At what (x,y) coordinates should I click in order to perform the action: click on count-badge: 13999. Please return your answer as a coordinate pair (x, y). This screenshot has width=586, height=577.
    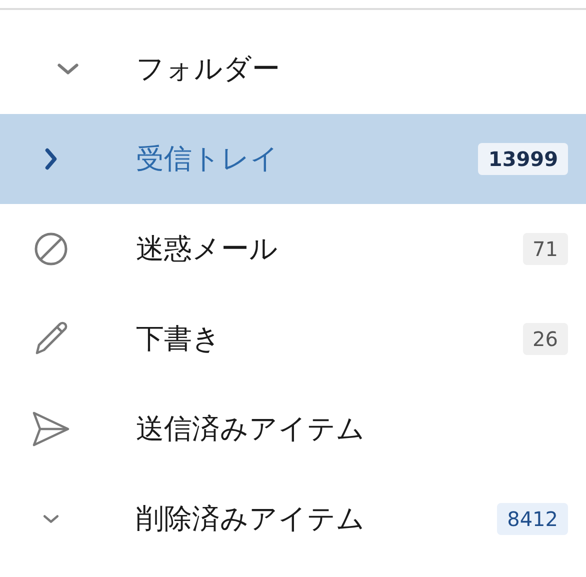
    Looking at the image, I should click on (523, 159).